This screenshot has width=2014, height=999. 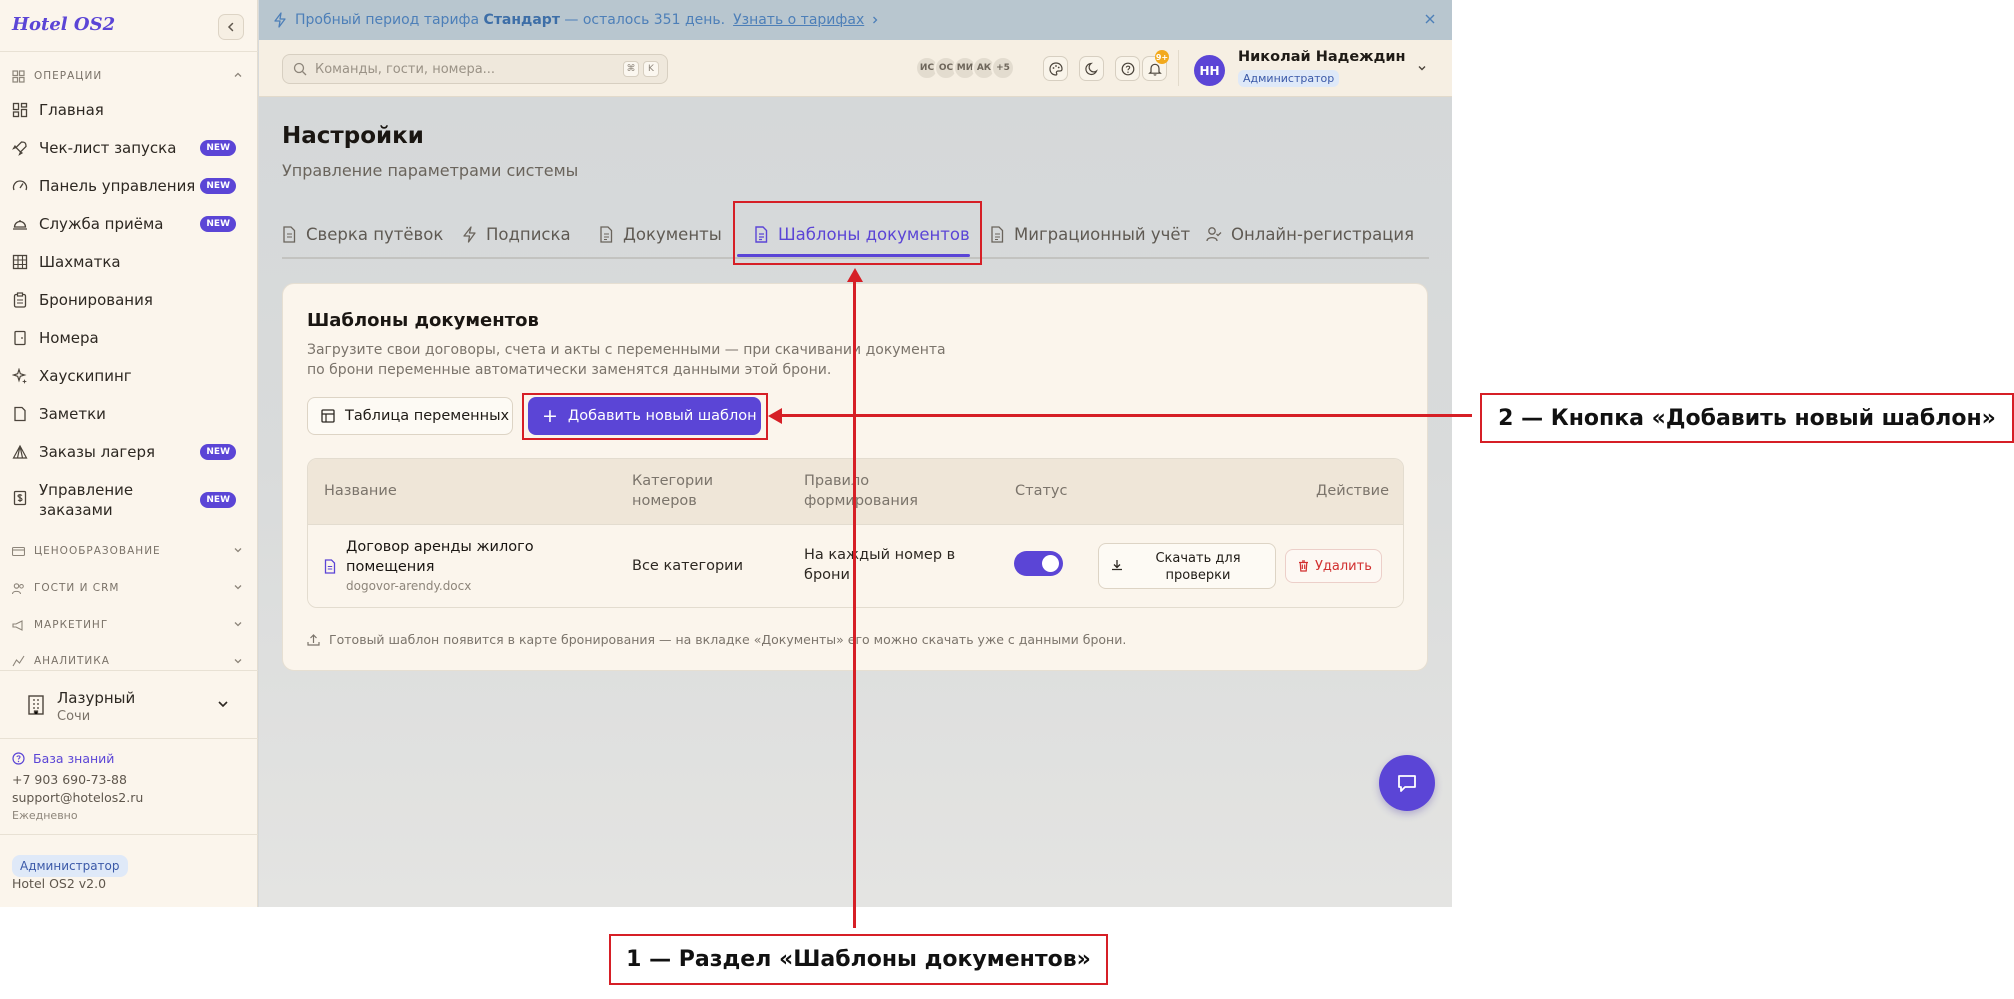 What do you see at coordinates (855, 275) in the screenshot?
I see `arrow-head-up` at bounding box center [855, 275].